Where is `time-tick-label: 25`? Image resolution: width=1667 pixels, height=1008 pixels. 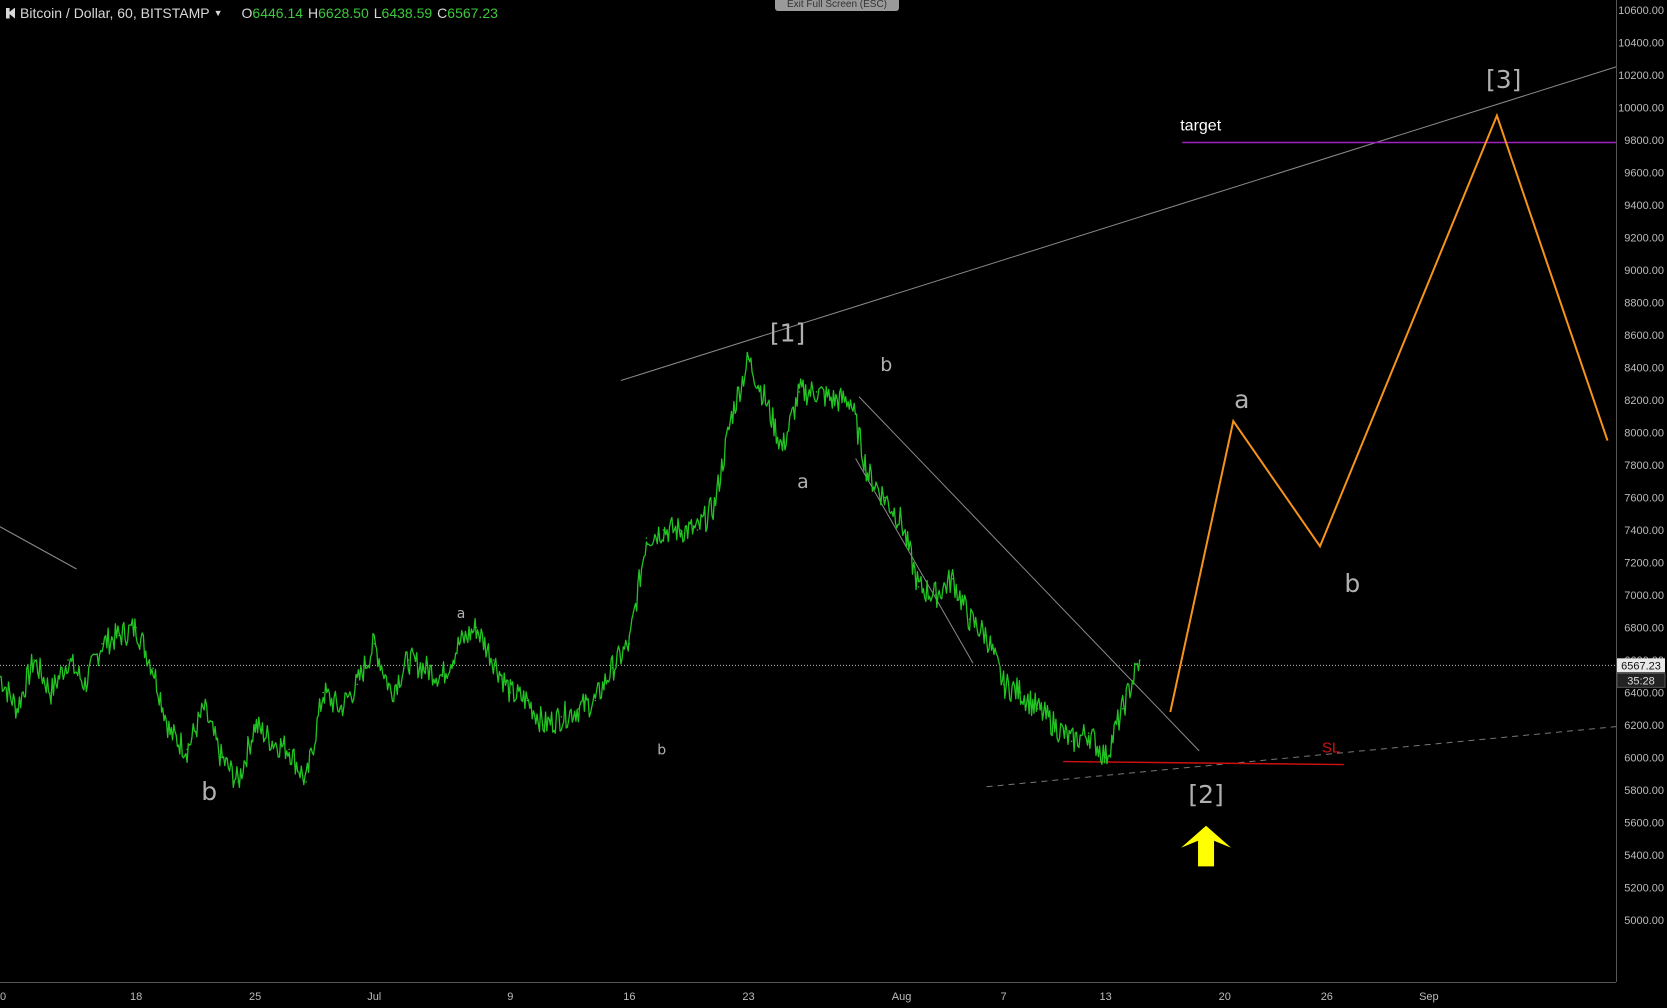
time-tick-label: 25 is located at coordinates (255, 997).